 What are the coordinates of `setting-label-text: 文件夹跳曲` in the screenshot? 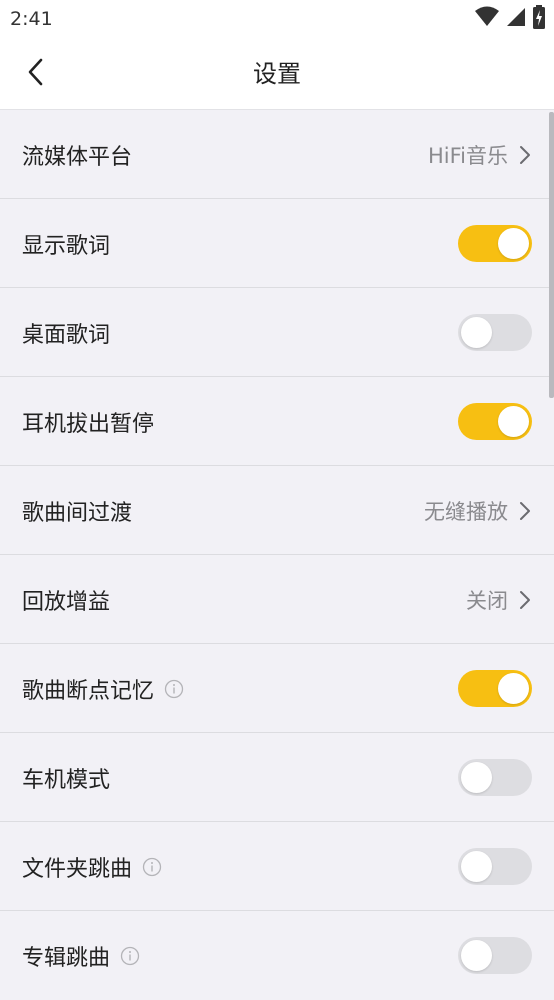 It's located at (77, 869).